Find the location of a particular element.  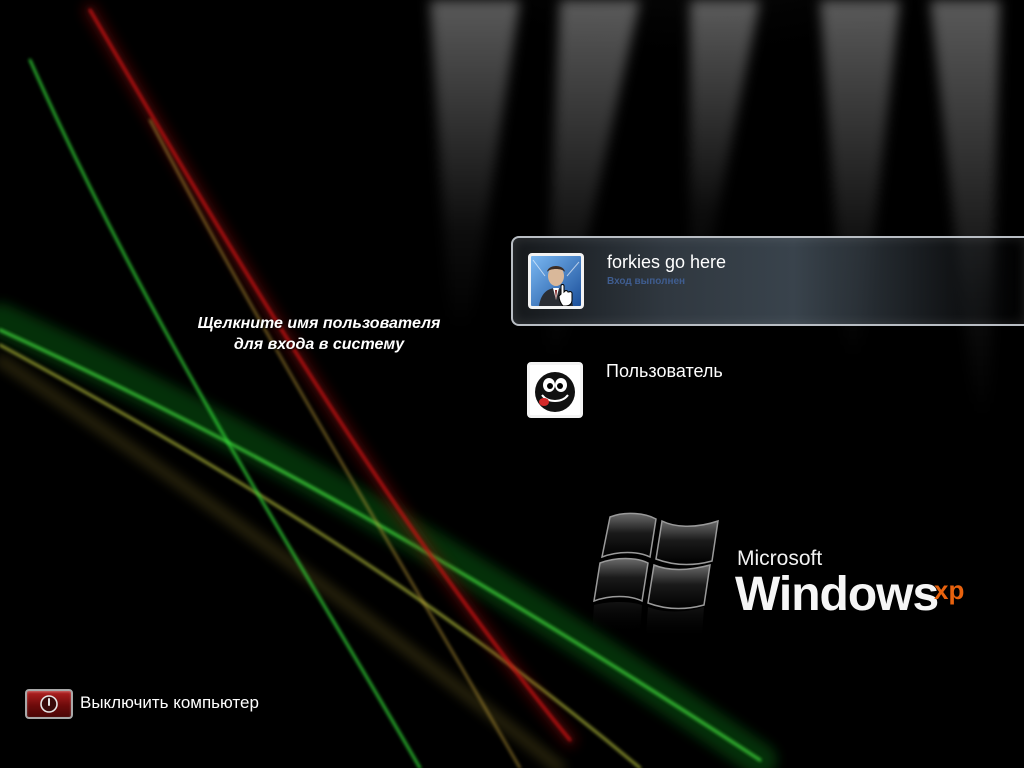

login-instruction-line-2: для входа в систему is located at coordinates (319, 344).